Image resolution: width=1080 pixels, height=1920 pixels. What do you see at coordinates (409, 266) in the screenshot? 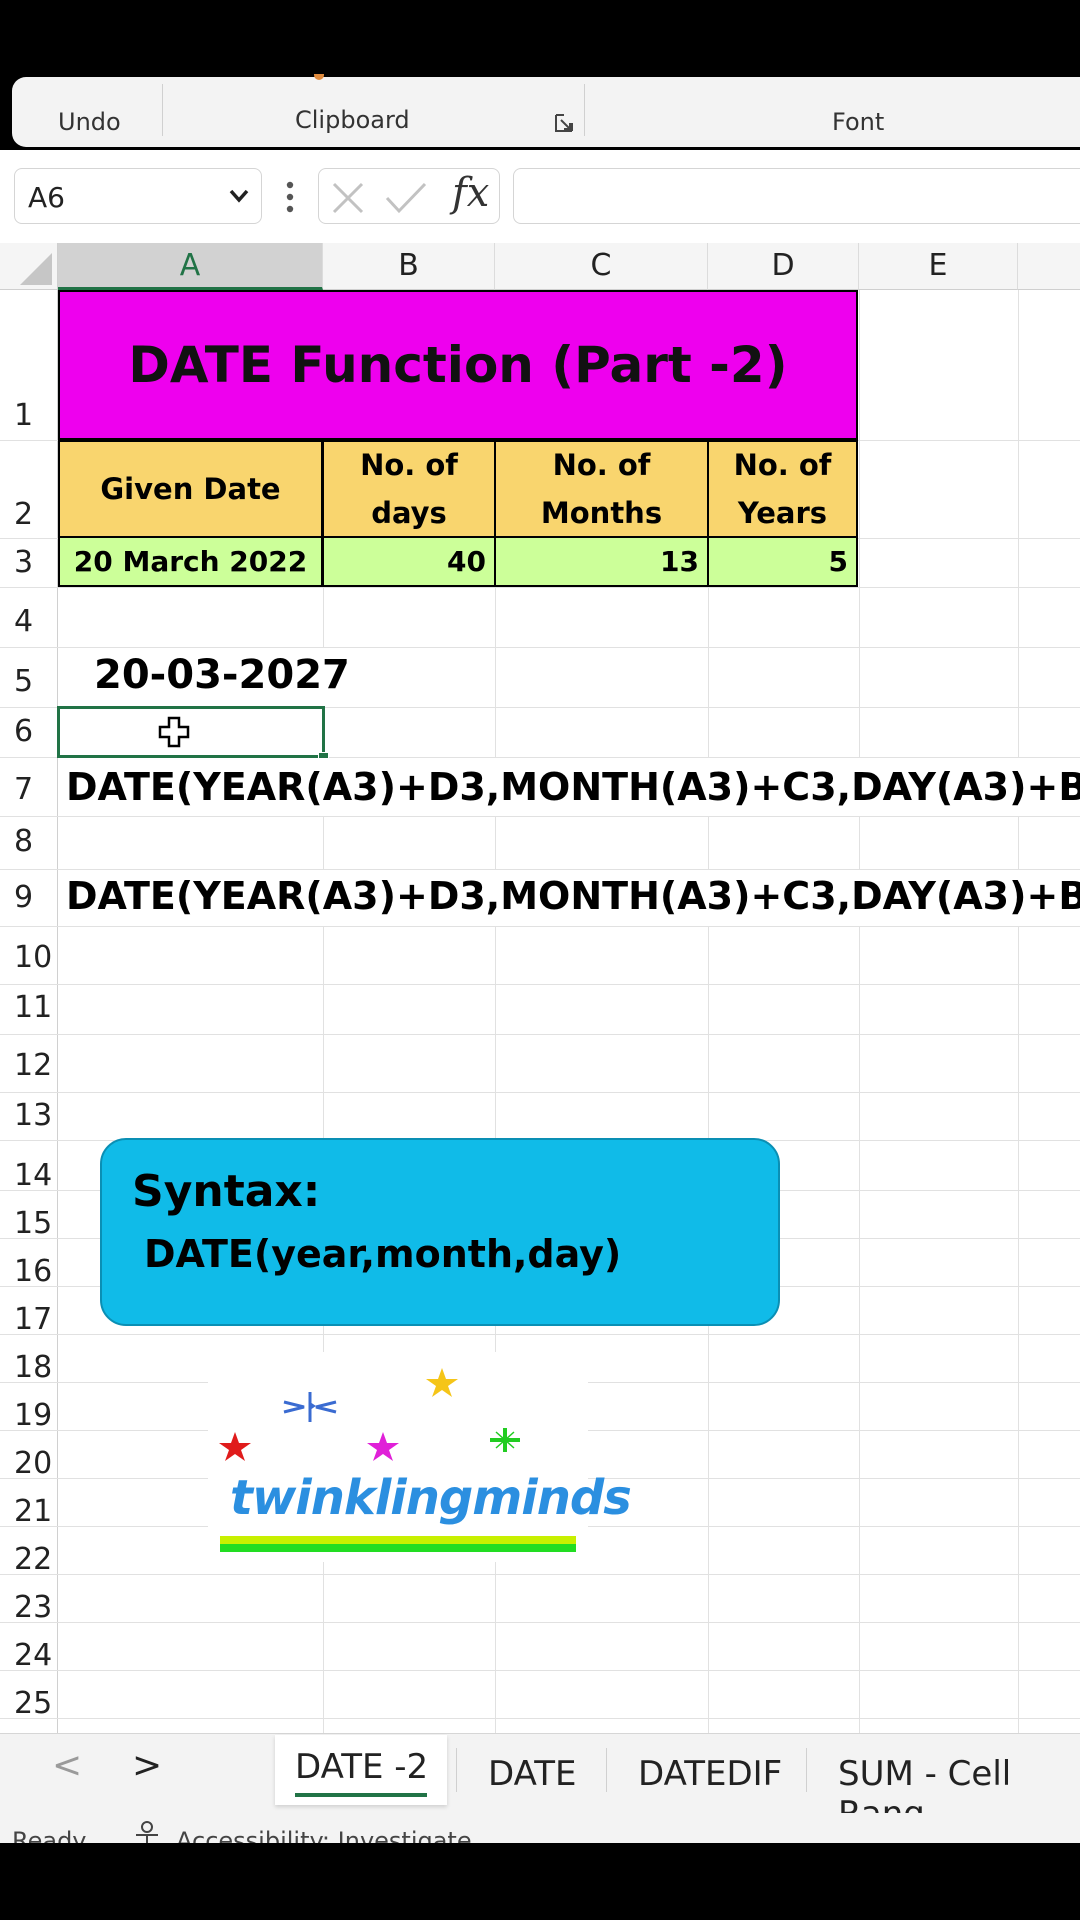
I see `column-header-b: B` at bounding box center [409, 266].